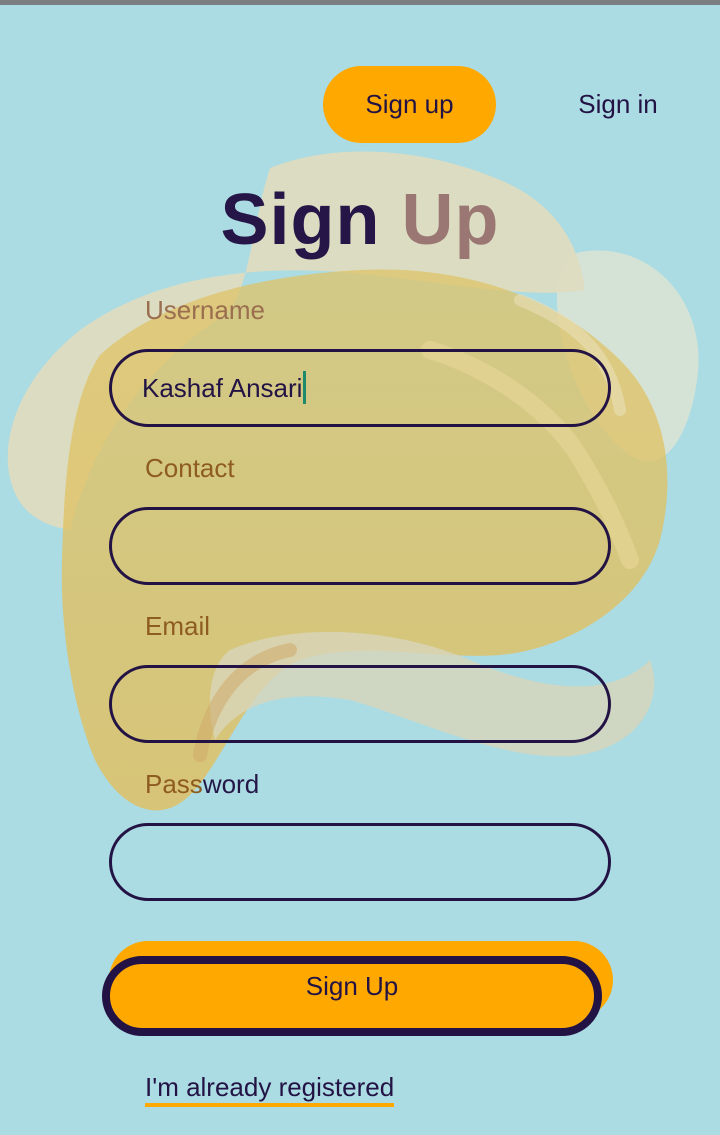 The image size is (720, 1135). Describe the element at coordinates (360, 2) in the screenshot. I see `status-strip` at that location.